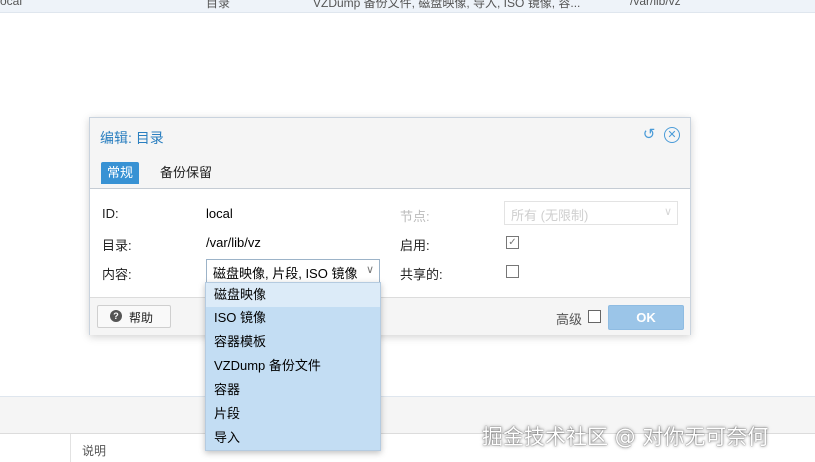  I want to click on dropdown-option: ISO 镜像, so click(293, 318).